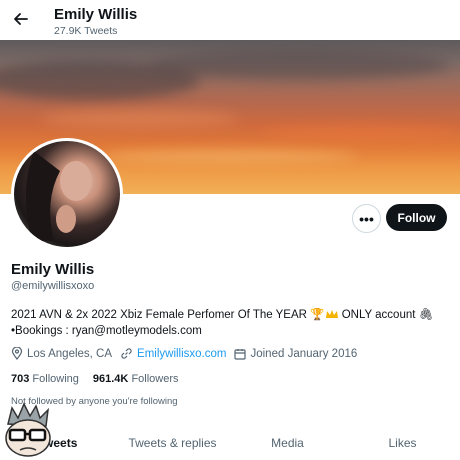  I want to click on location-text: Los Angeles, CA, so click(70, 353).